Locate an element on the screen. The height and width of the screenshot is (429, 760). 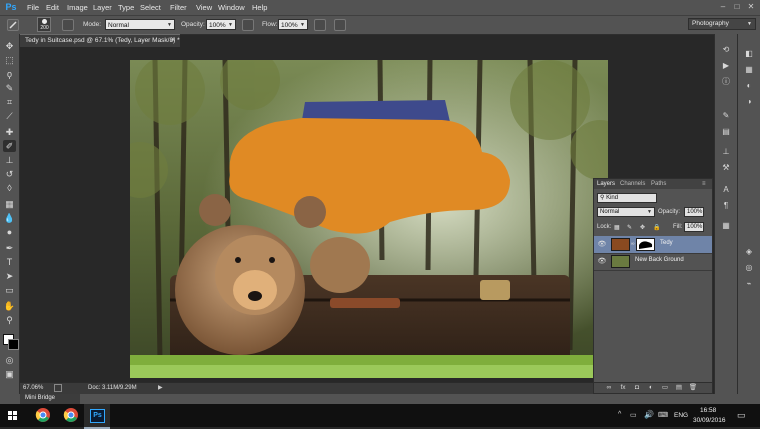
airbrush-icon is located at coordinates (320, 25).